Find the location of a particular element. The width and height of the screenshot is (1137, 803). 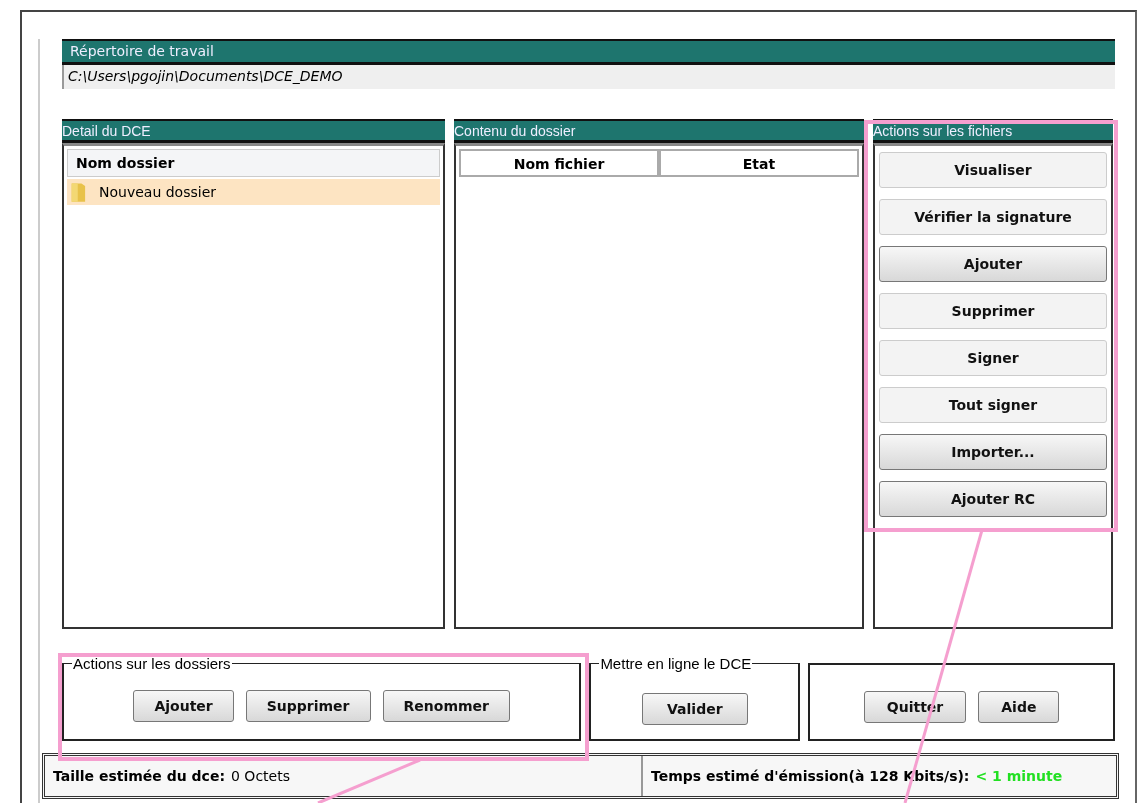

group-title: Mettre en ligne le DCE is located at coordinates (676, 663).